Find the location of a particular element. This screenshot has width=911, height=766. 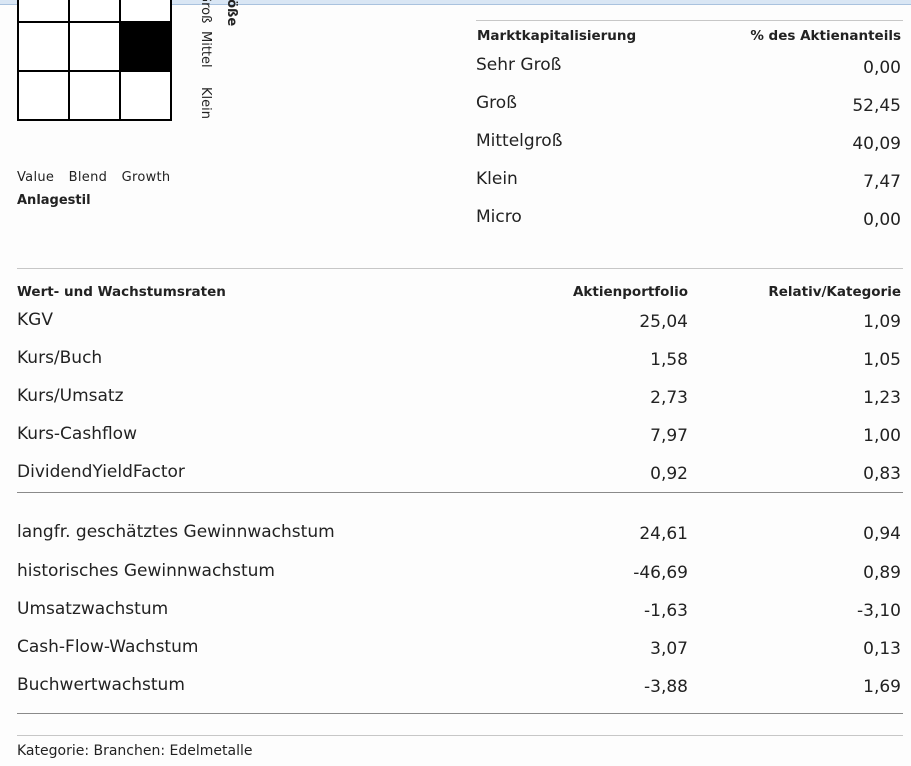

style-axis-labels: Value Blend Growth is located at coordinates (98, 177).